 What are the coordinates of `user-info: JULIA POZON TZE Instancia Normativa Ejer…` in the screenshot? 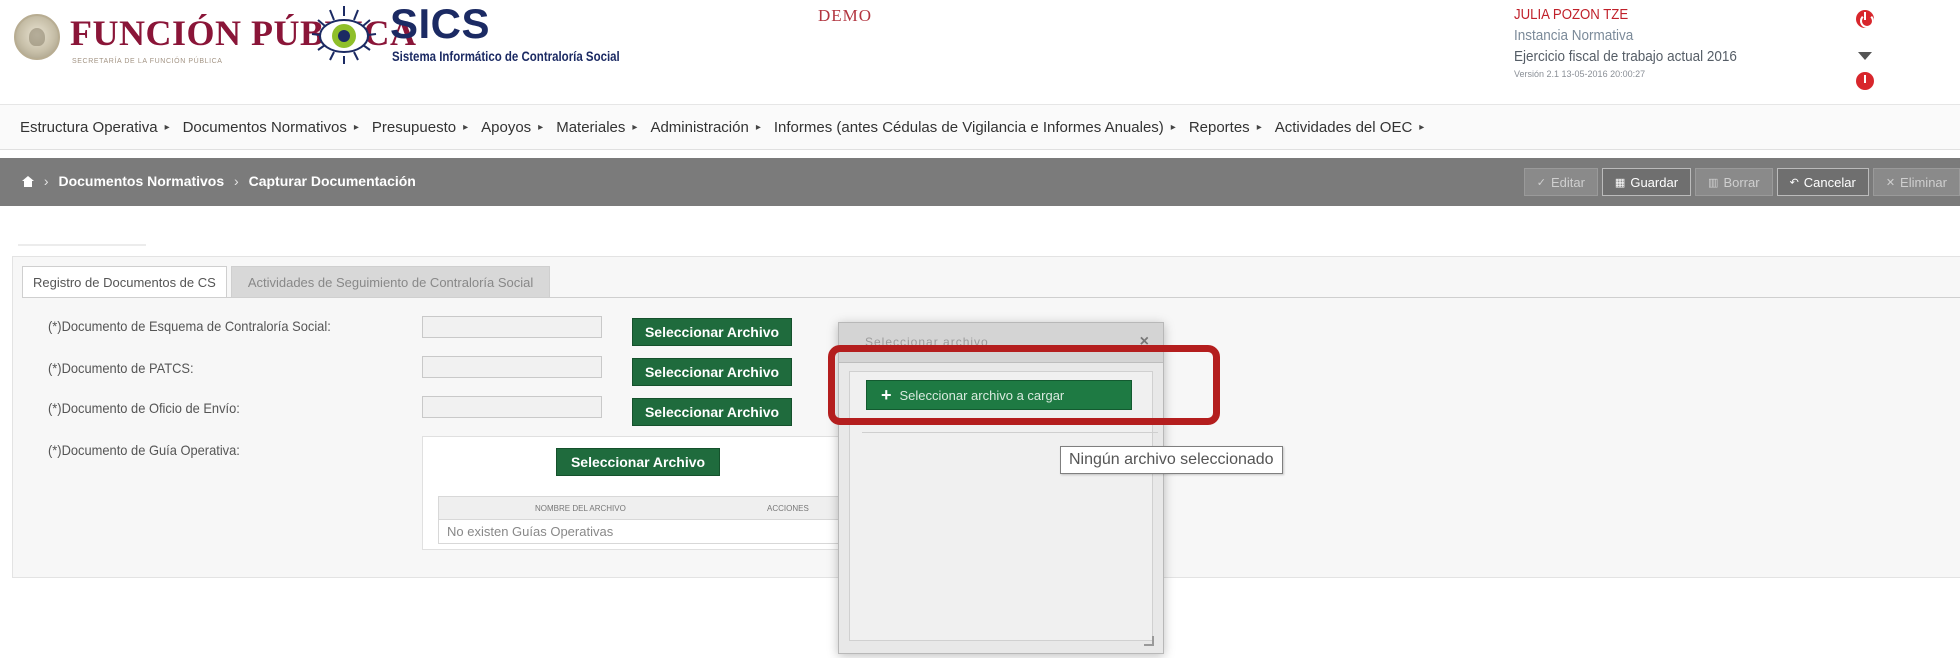 It's located at (1649, 42).